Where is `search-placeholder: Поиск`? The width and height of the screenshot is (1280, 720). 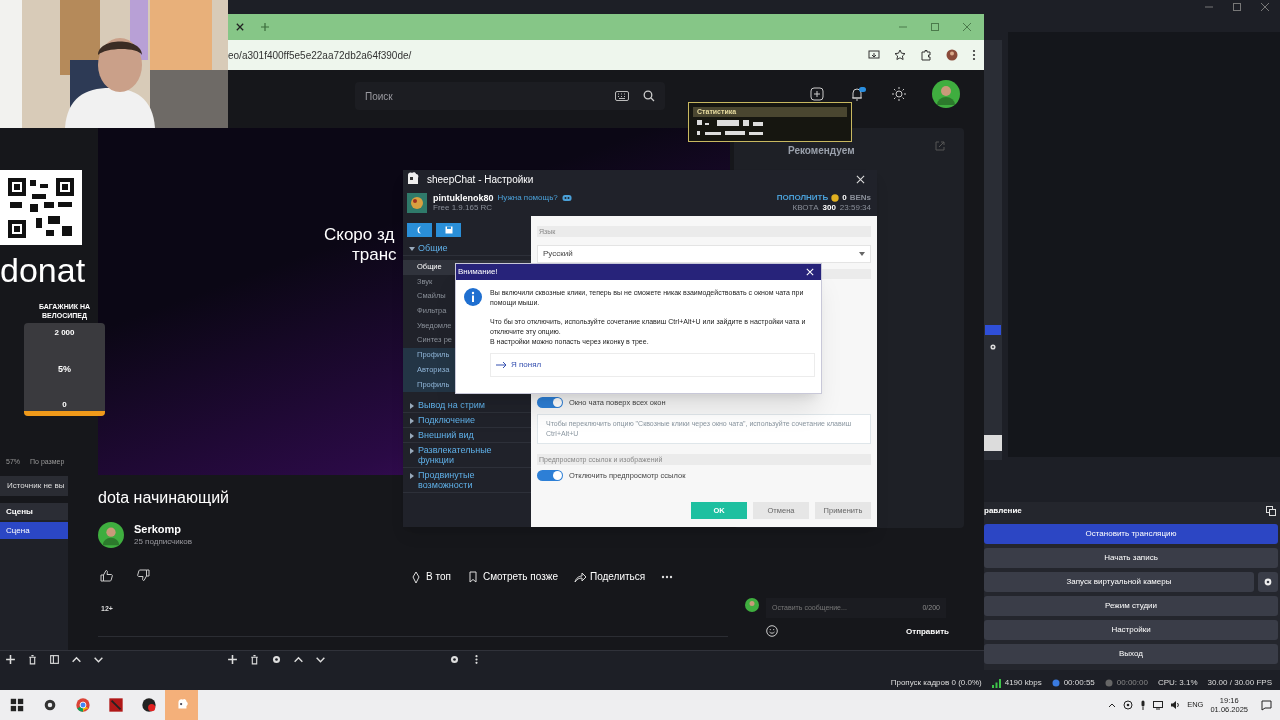
search-placeholder: Поиск is located at coordinates (379, 96).